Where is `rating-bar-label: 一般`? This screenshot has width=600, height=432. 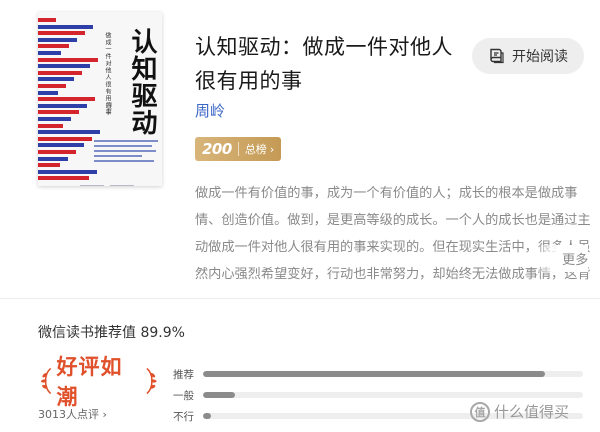
rating-bar-label: 一般 is located at coordinates (183, 395).